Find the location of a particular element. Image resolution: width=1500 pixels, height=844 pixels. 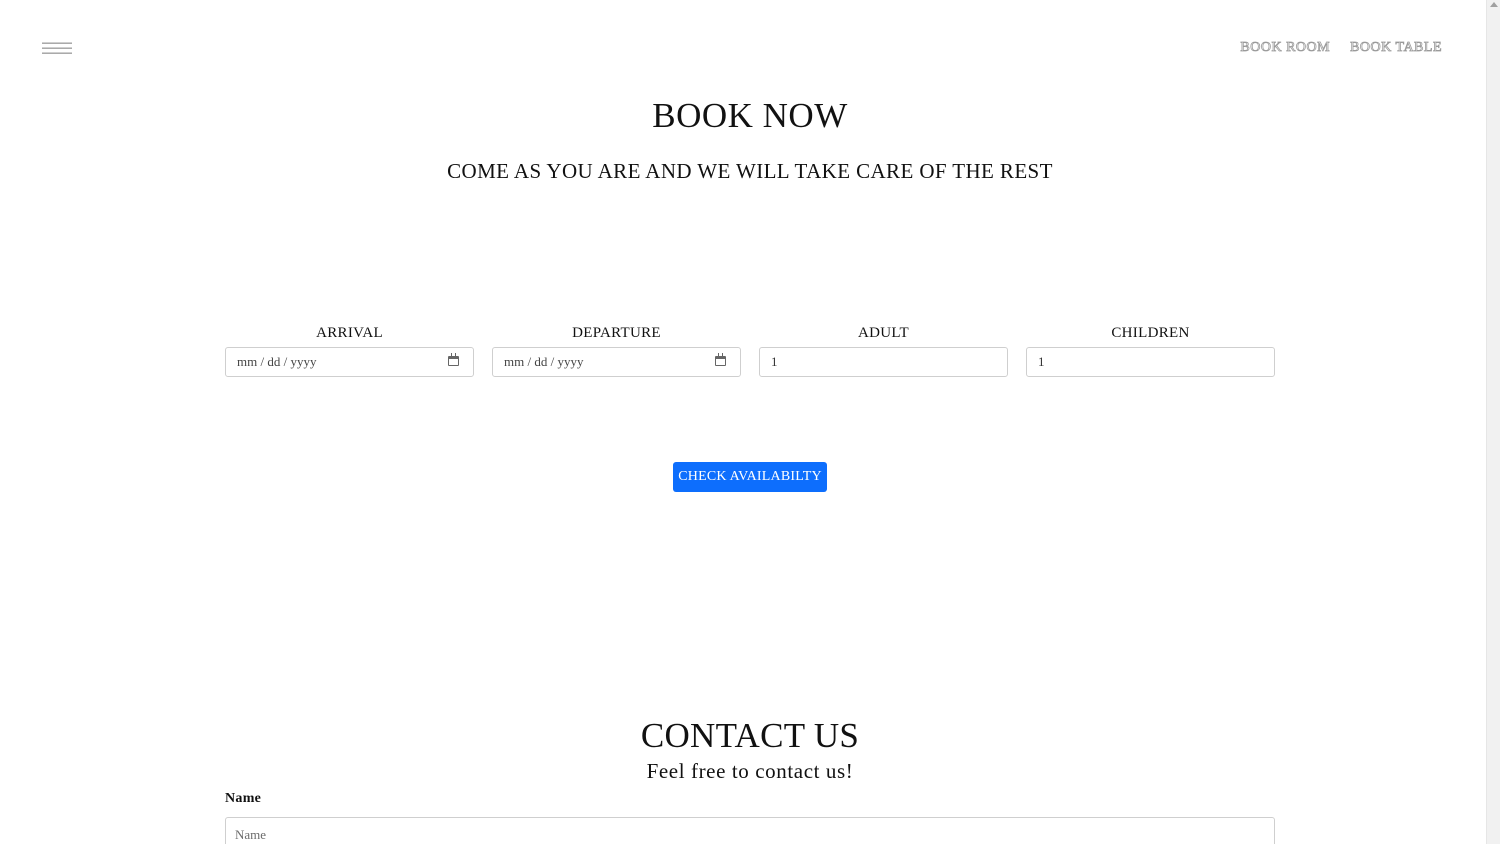

adult-label: ADULT is located at coordinates (883, 333).